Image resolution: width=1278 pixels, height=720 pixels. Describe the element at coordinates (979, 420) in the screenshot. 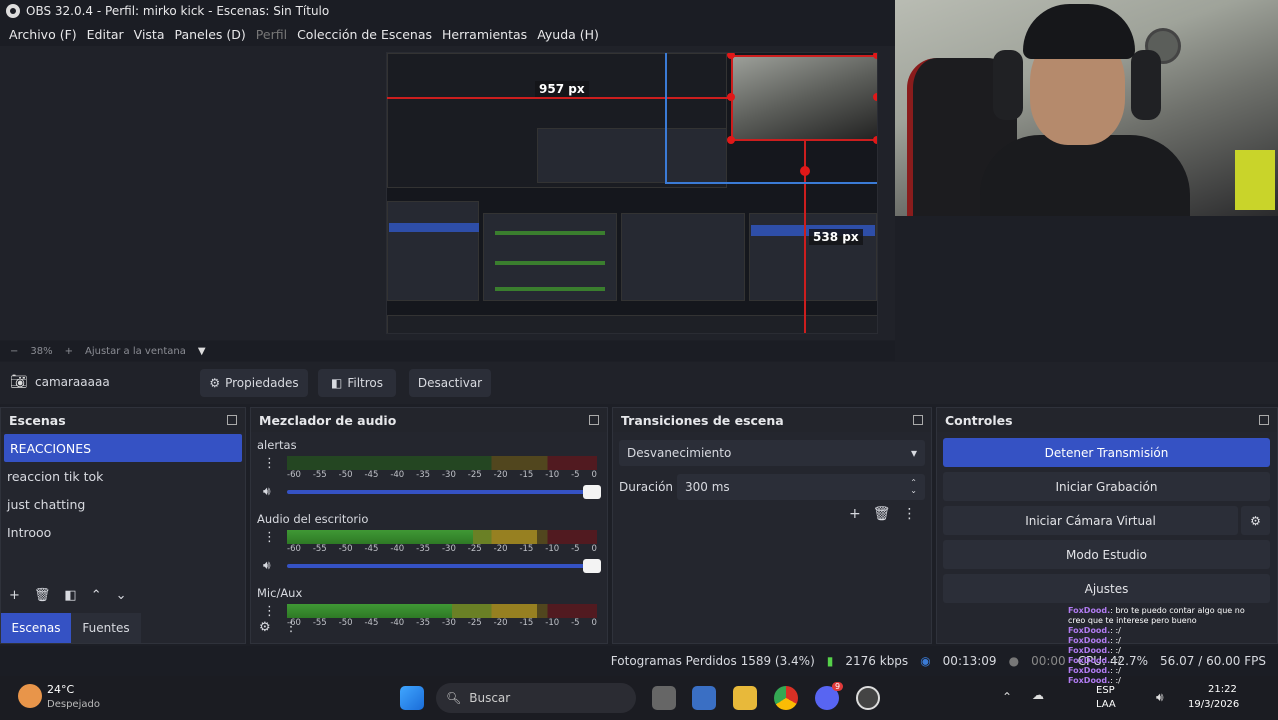

I see `controls-title: Controles` at that location.